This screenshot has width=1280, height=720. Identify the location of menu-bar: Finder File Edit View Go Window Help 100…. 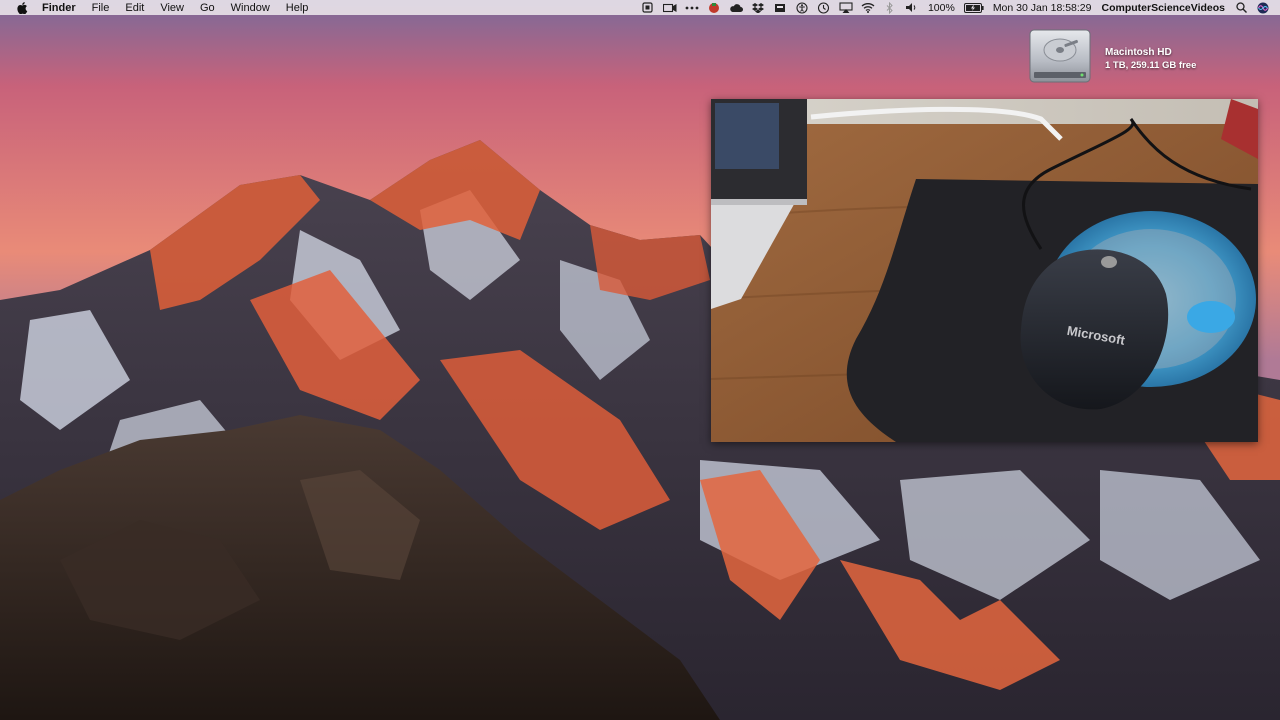
(640, 7).